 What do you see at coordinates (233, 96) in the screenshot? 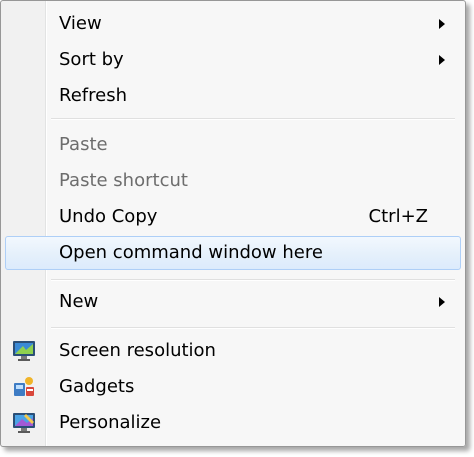
I see `menu-item-refresh: Refresh` at bounding box center [233, 96].